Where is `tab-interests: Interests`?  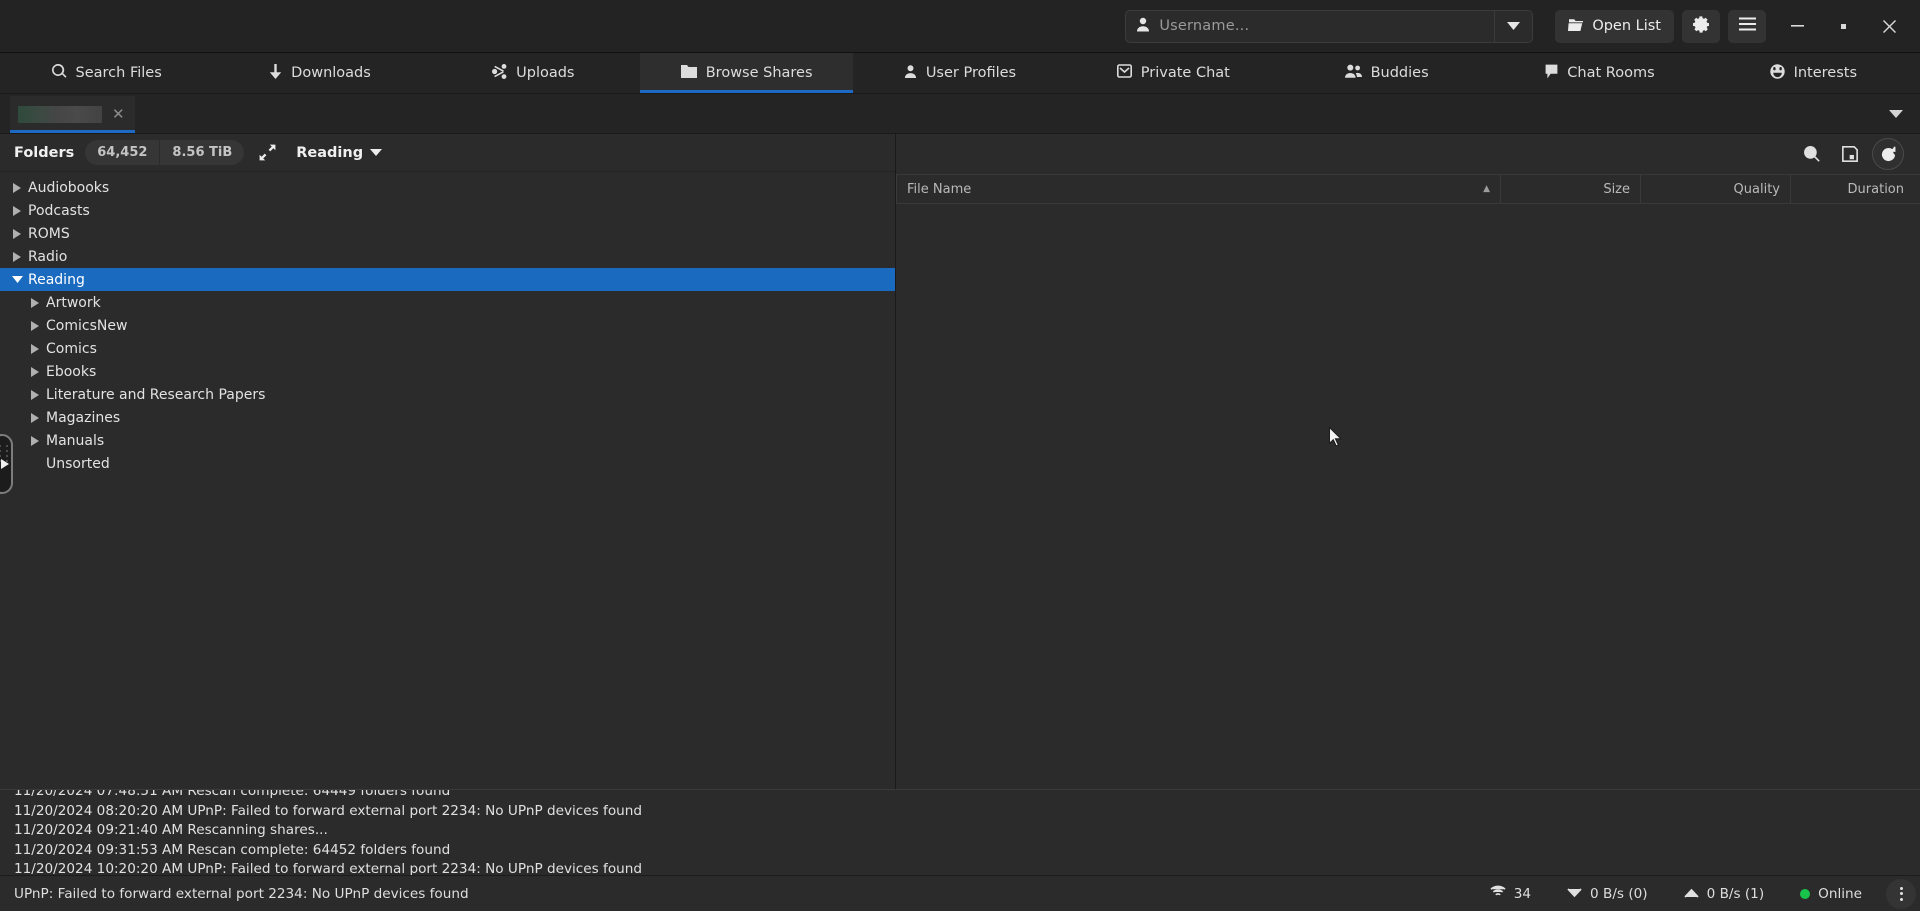
tab-interests: Interests is located at coordinates (1813, 73).